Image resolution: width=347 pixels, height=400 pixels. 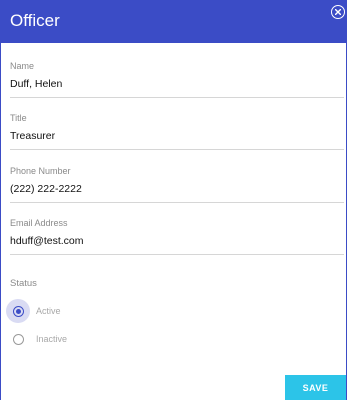 What do you see at coordinates (177, 192) in the screenshot?
I see `phone-input: (222) 222-2222` at bounding box center [177, 192].